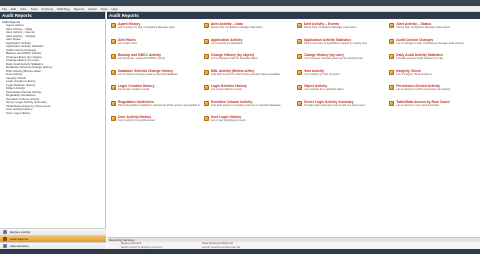  What do you see at coordinates (4, 9) in the screenshot?
I see `menu-file: File` at bounding box center [4, 9].